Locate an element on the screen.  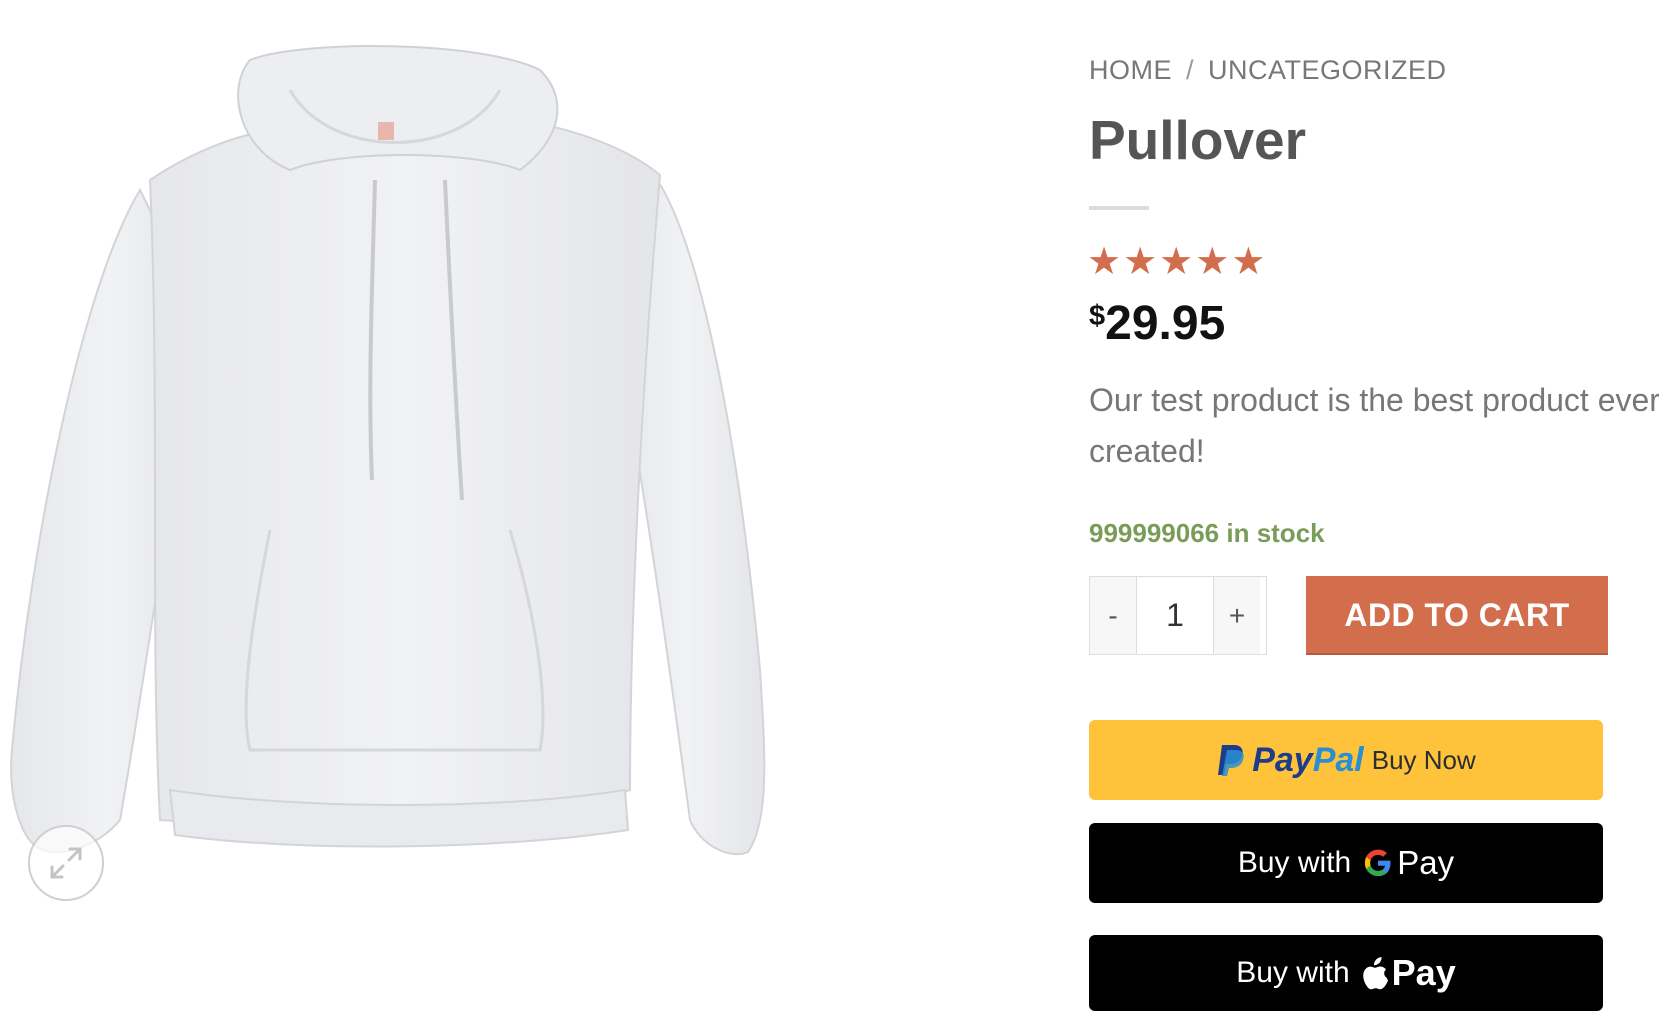
paypal-label: Buy Now is located at coordinates (1423, 759).